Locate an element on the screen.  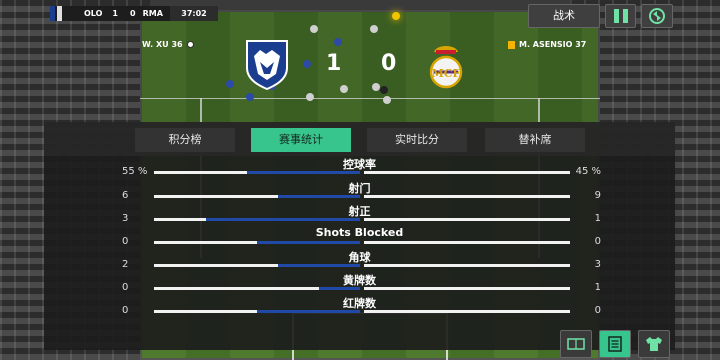
away-booking: M. ASENSIO 37 is located at coordinates (547, 44).